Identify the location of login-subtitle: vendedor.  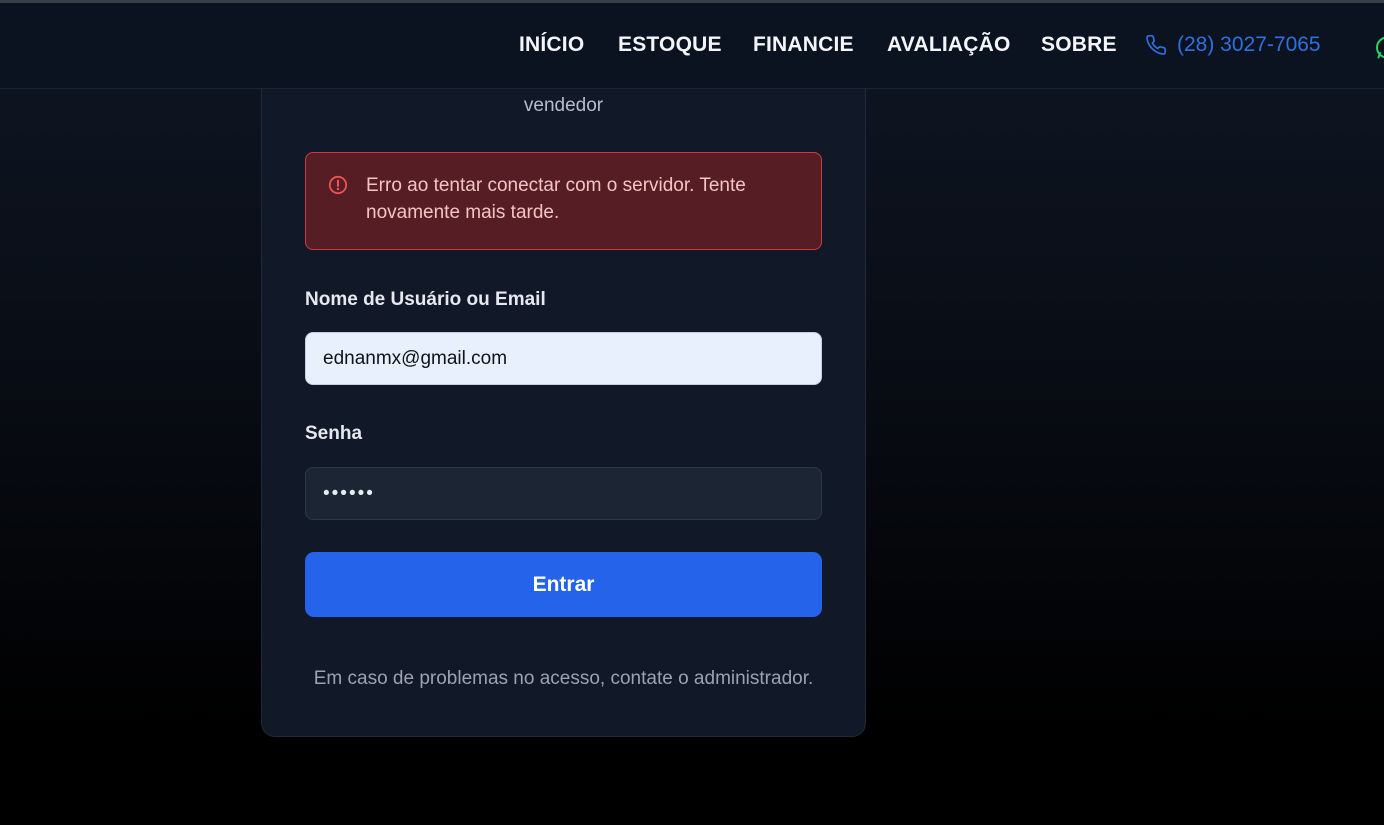
(563, 105).